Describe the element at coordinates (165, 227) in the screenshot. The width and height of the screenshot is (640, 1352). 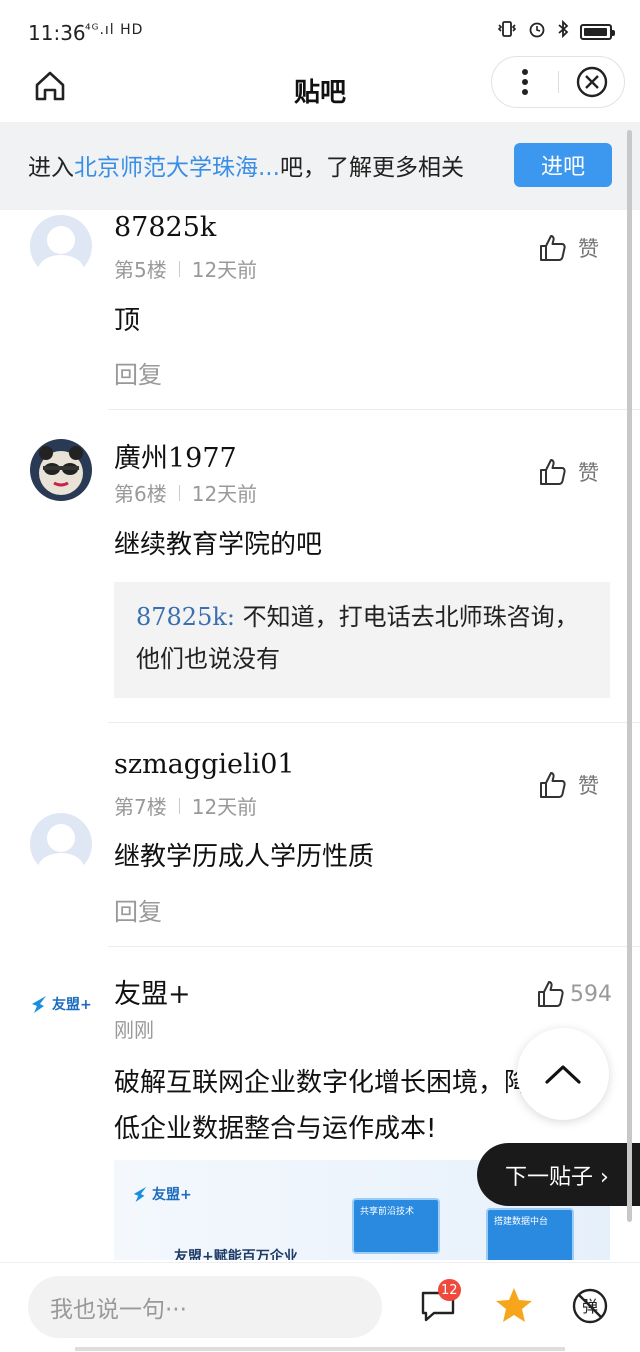
I see `post-username: 87825k` at that location.